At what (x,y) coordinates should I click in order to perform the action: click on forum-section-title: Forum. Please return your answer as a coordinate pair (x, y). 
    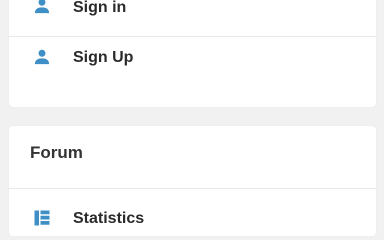
    Looking at the image, I should click on (56, 152).